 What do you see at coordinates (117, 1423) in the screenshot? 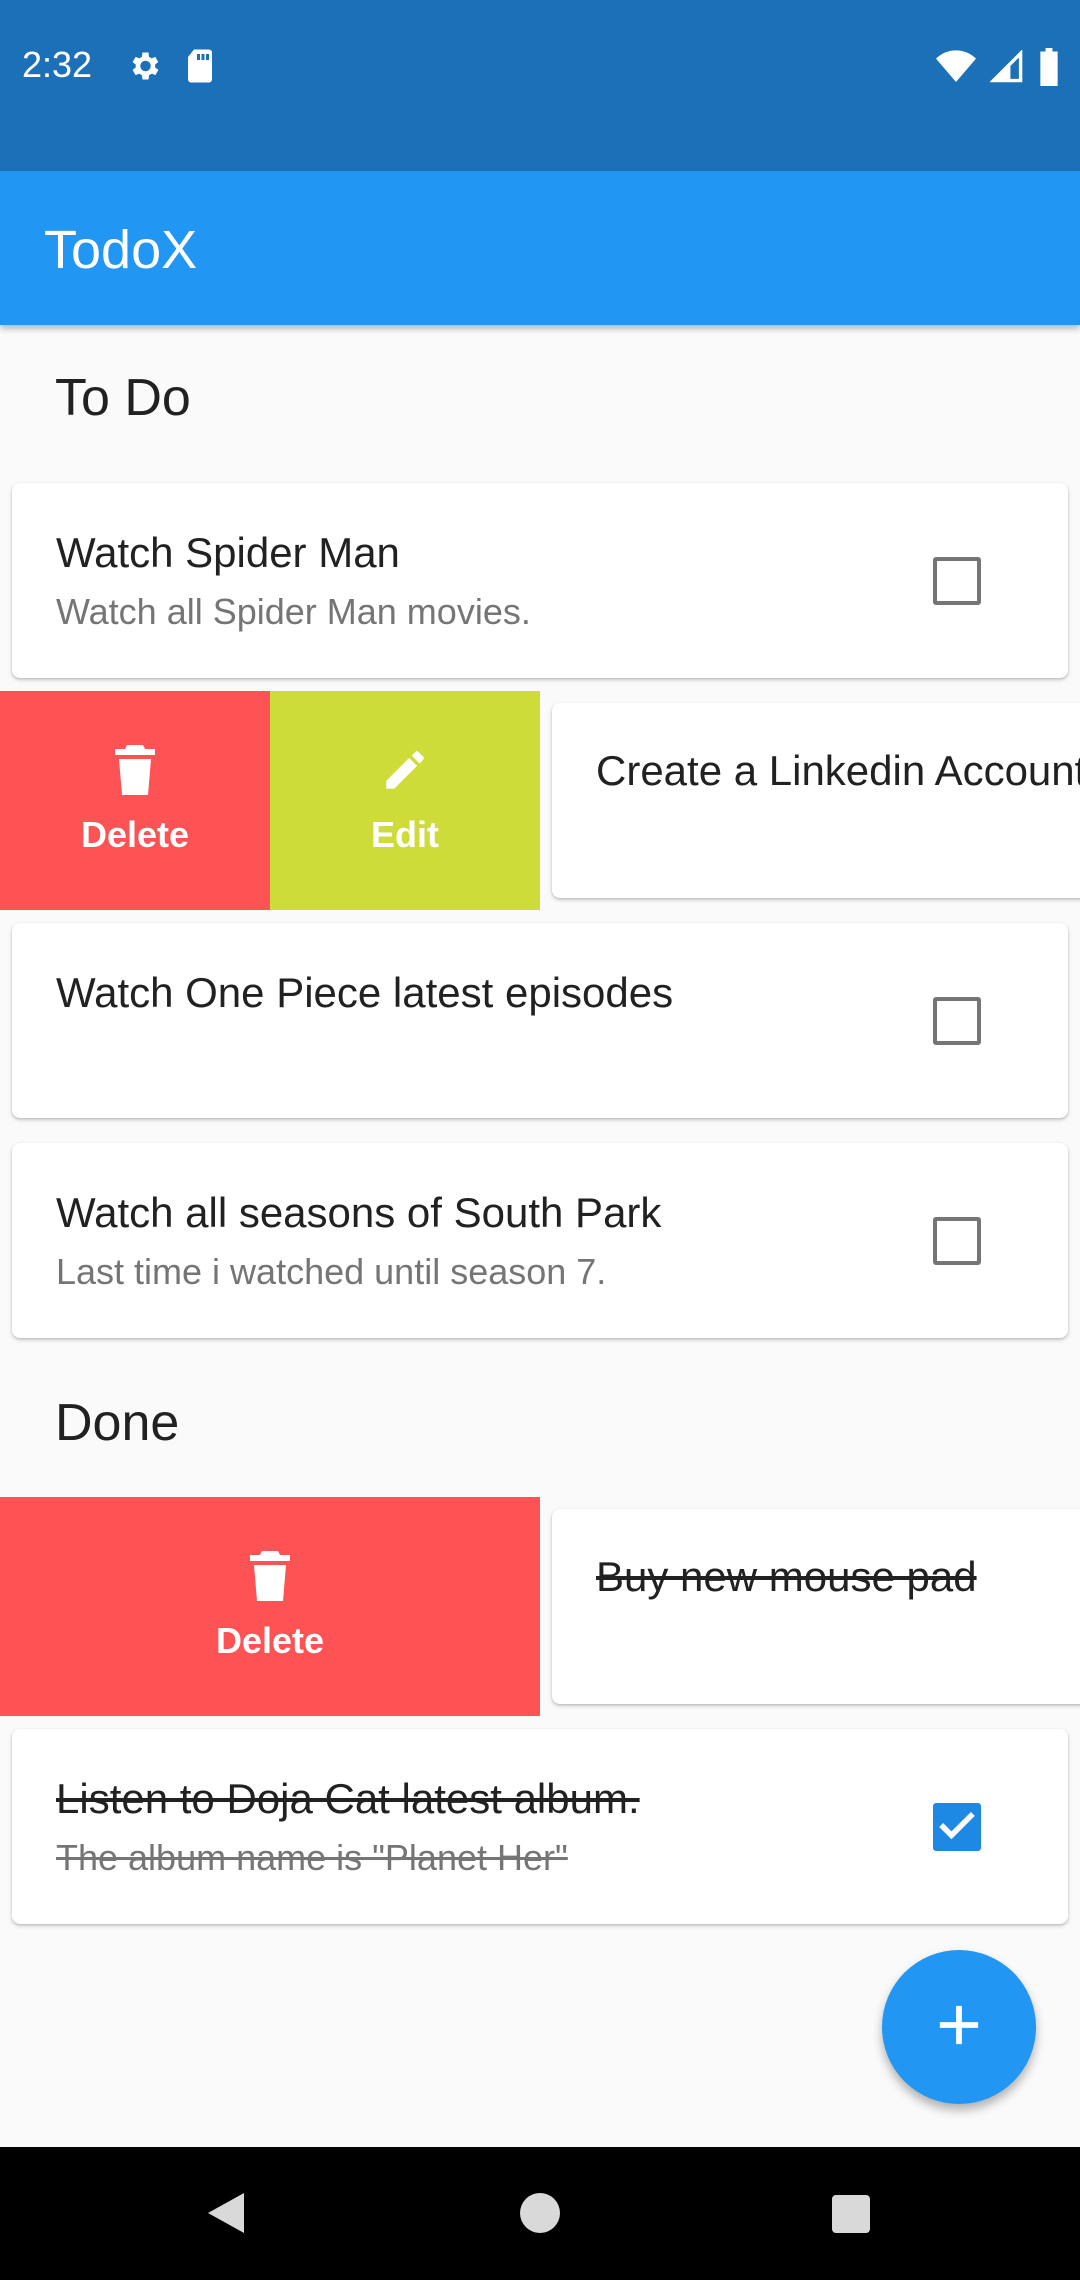
I see `section-title-done: Done` at bounding box center [117, 1423].